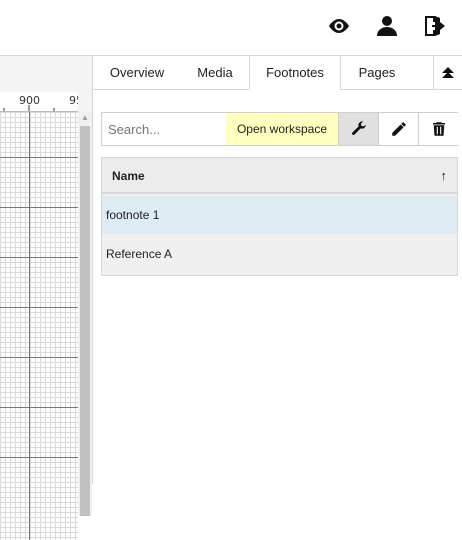  I want to click on tab-footnotes: Footnotes, so click(295, 73).